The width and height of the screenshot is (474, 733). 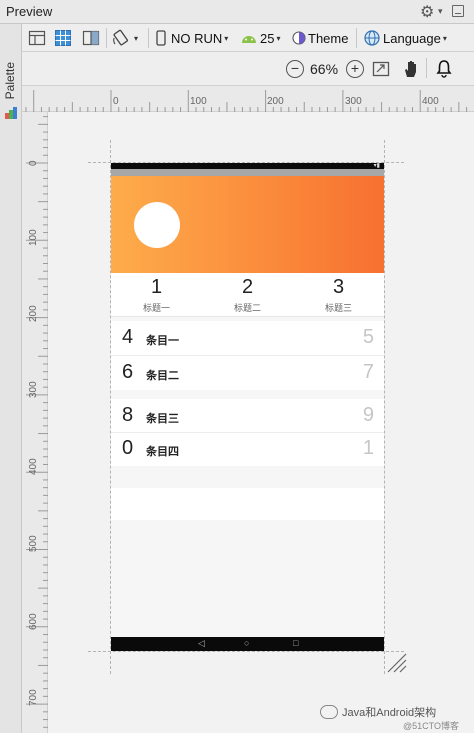 I want to click on horizontal-ruler-ticks, so click(x=246, y=101).